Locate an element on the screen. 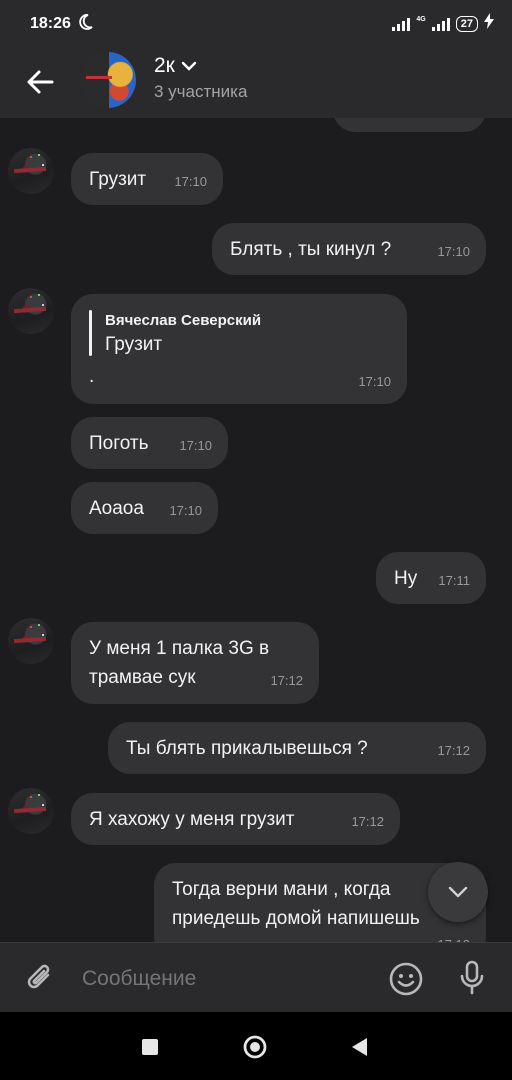  microphone-icon is located at coordinates (472, 977).